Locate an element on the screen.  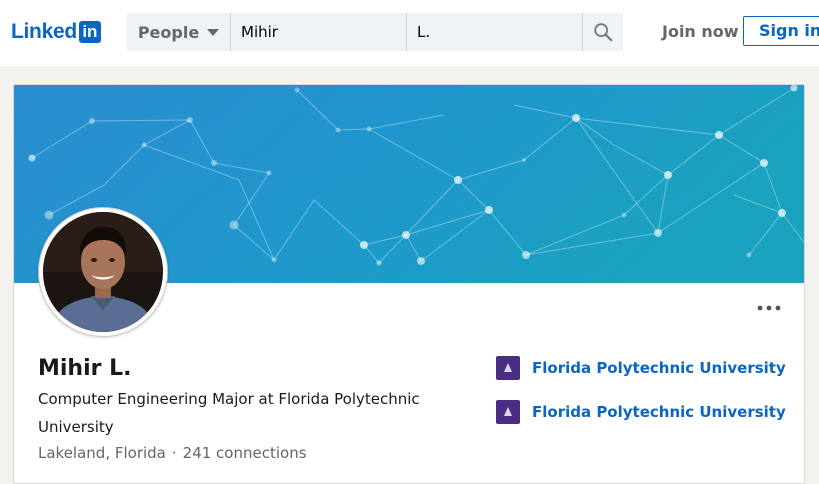
search-type-label: People is located at coordinates (168, 32).